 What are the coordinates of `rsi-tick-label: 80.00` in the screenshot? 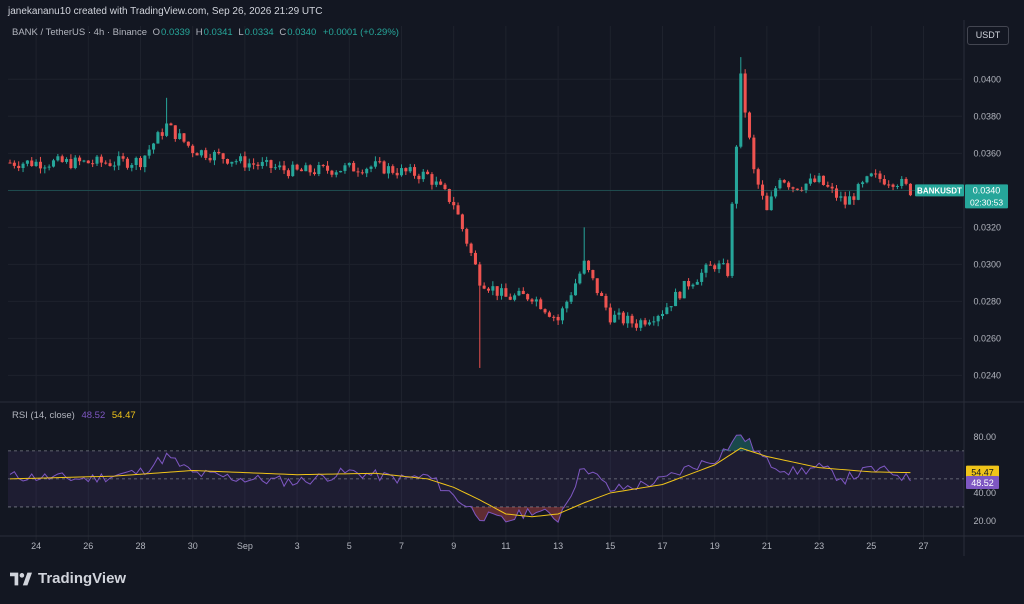 It's located at (984, 437).